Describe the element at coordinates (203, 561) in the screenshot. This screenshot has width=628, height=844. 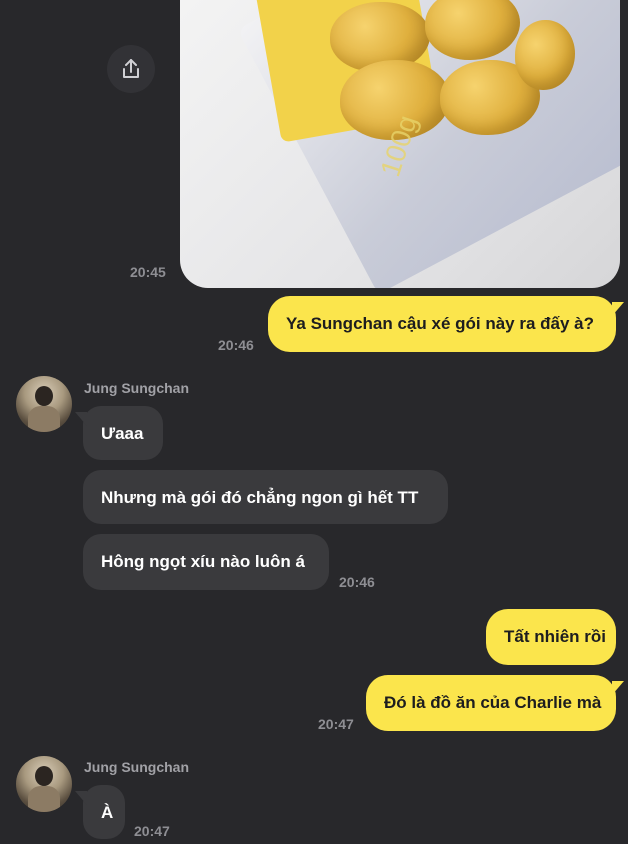
I see `message-text: Hông ngọt xíu nào luôn á` at that location.